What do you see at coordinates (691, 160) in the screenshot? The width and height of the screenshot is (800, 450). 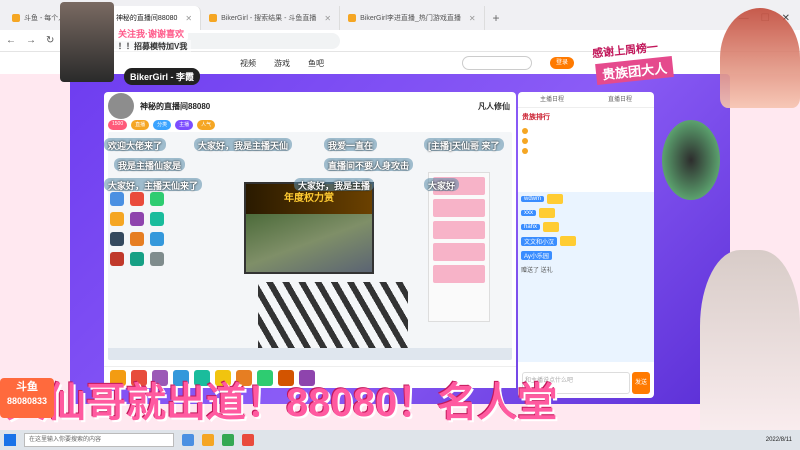 I see `event-badge` at bounding box center [691, 160].